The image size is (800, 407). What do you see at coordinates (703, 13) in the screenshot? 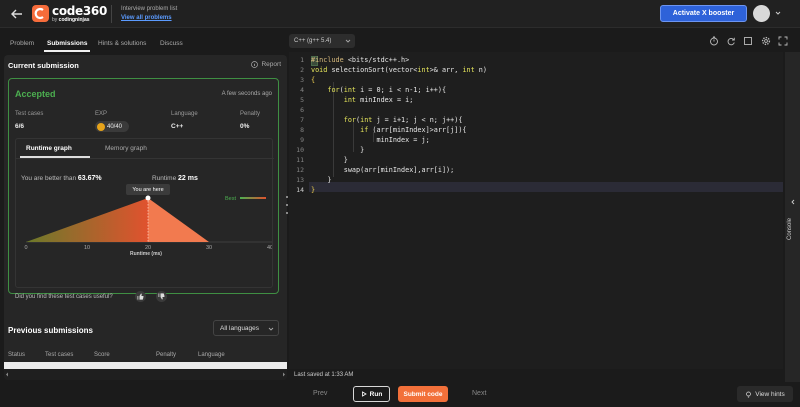
I see `activate-booster-button: Activate X booster` at bounding box center [703, 13].